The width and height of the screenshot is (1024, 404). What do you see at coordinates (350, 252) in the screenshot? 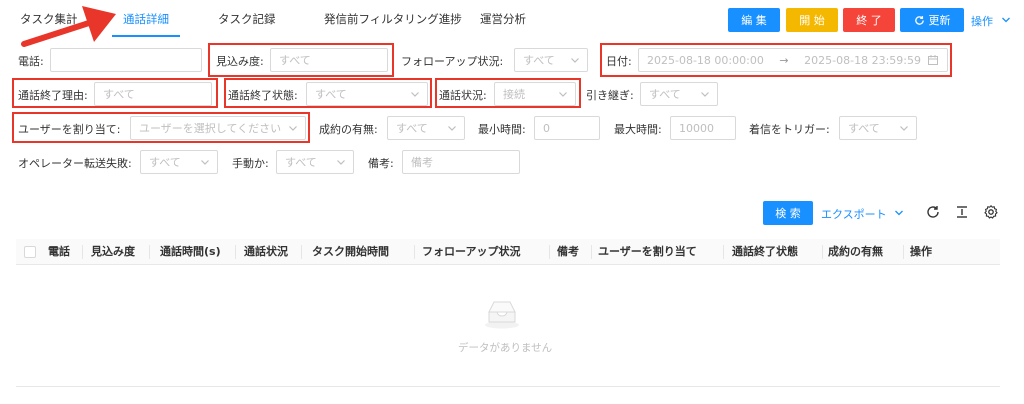
I see `column-header-task-start: タスク開始時間` at bounding box center [350, 252].